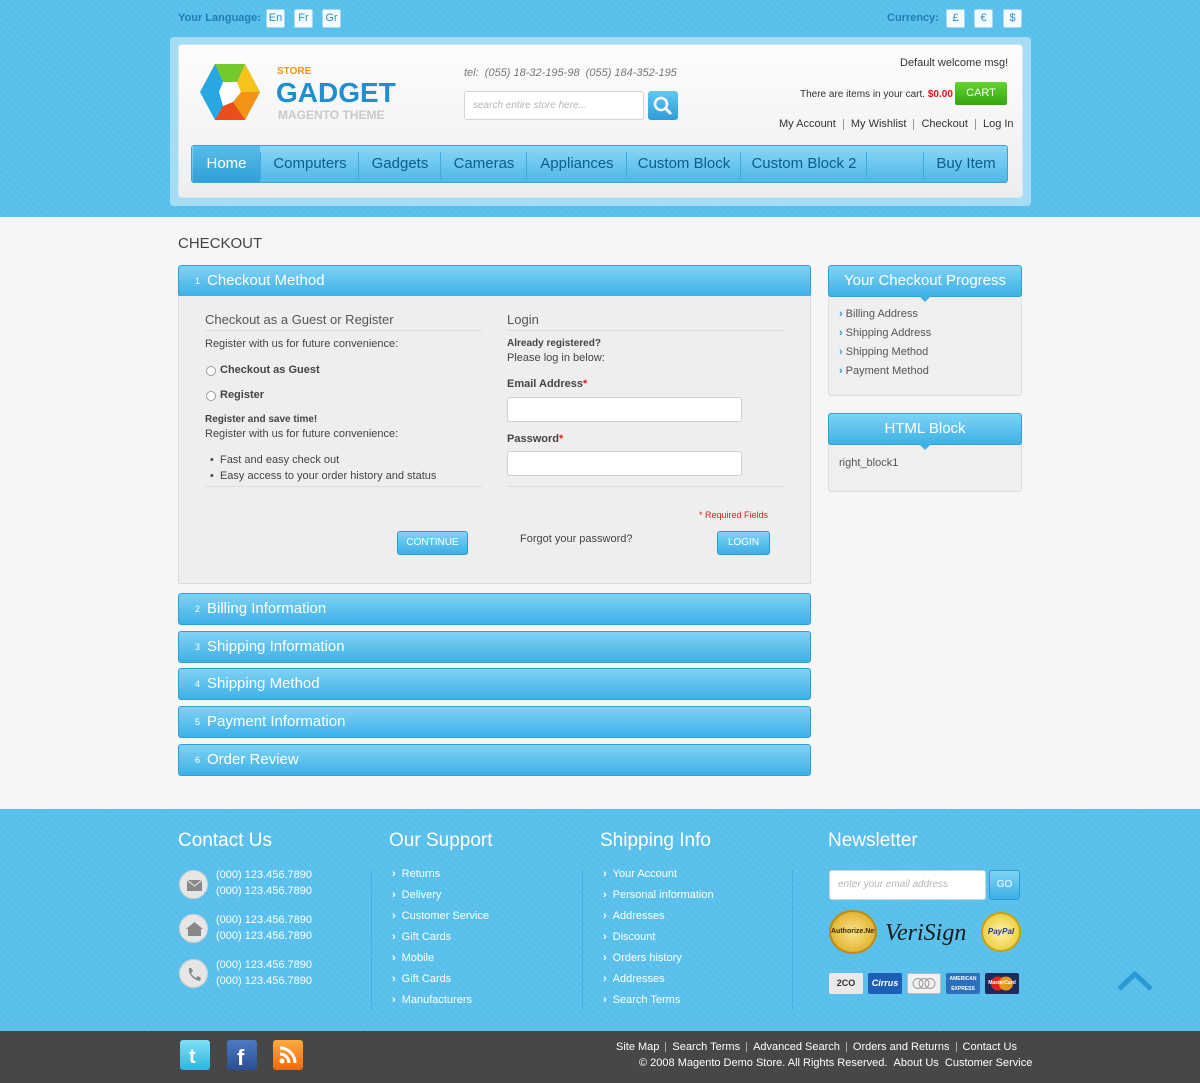 Image resolution: width=1200 pixels, height=1083 pixels. Describe the element at coordinates (907, 885) in the screenshot. I see `newsletter-email-input: enter your email address` at that location.